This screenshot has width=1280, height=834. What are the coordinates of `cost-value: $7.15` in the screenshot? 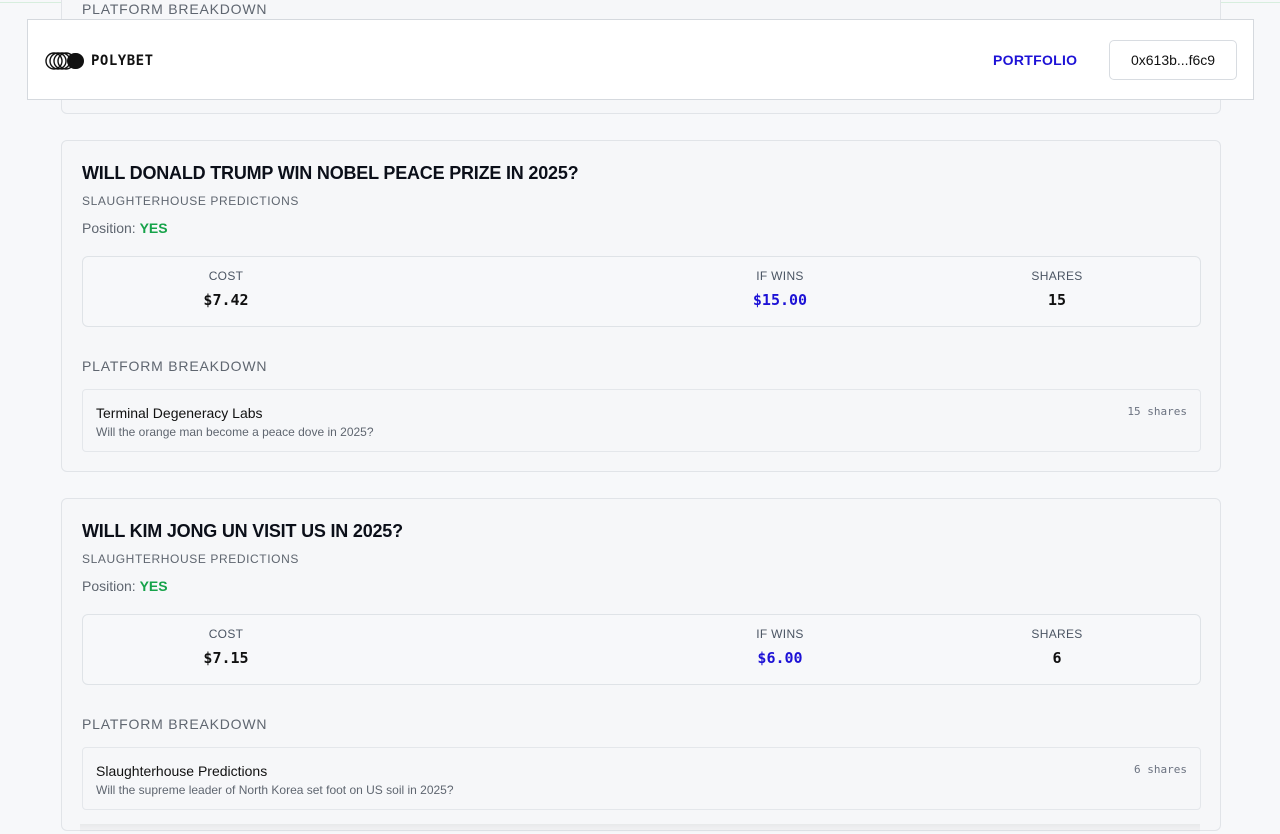 It's located at (226, 658).